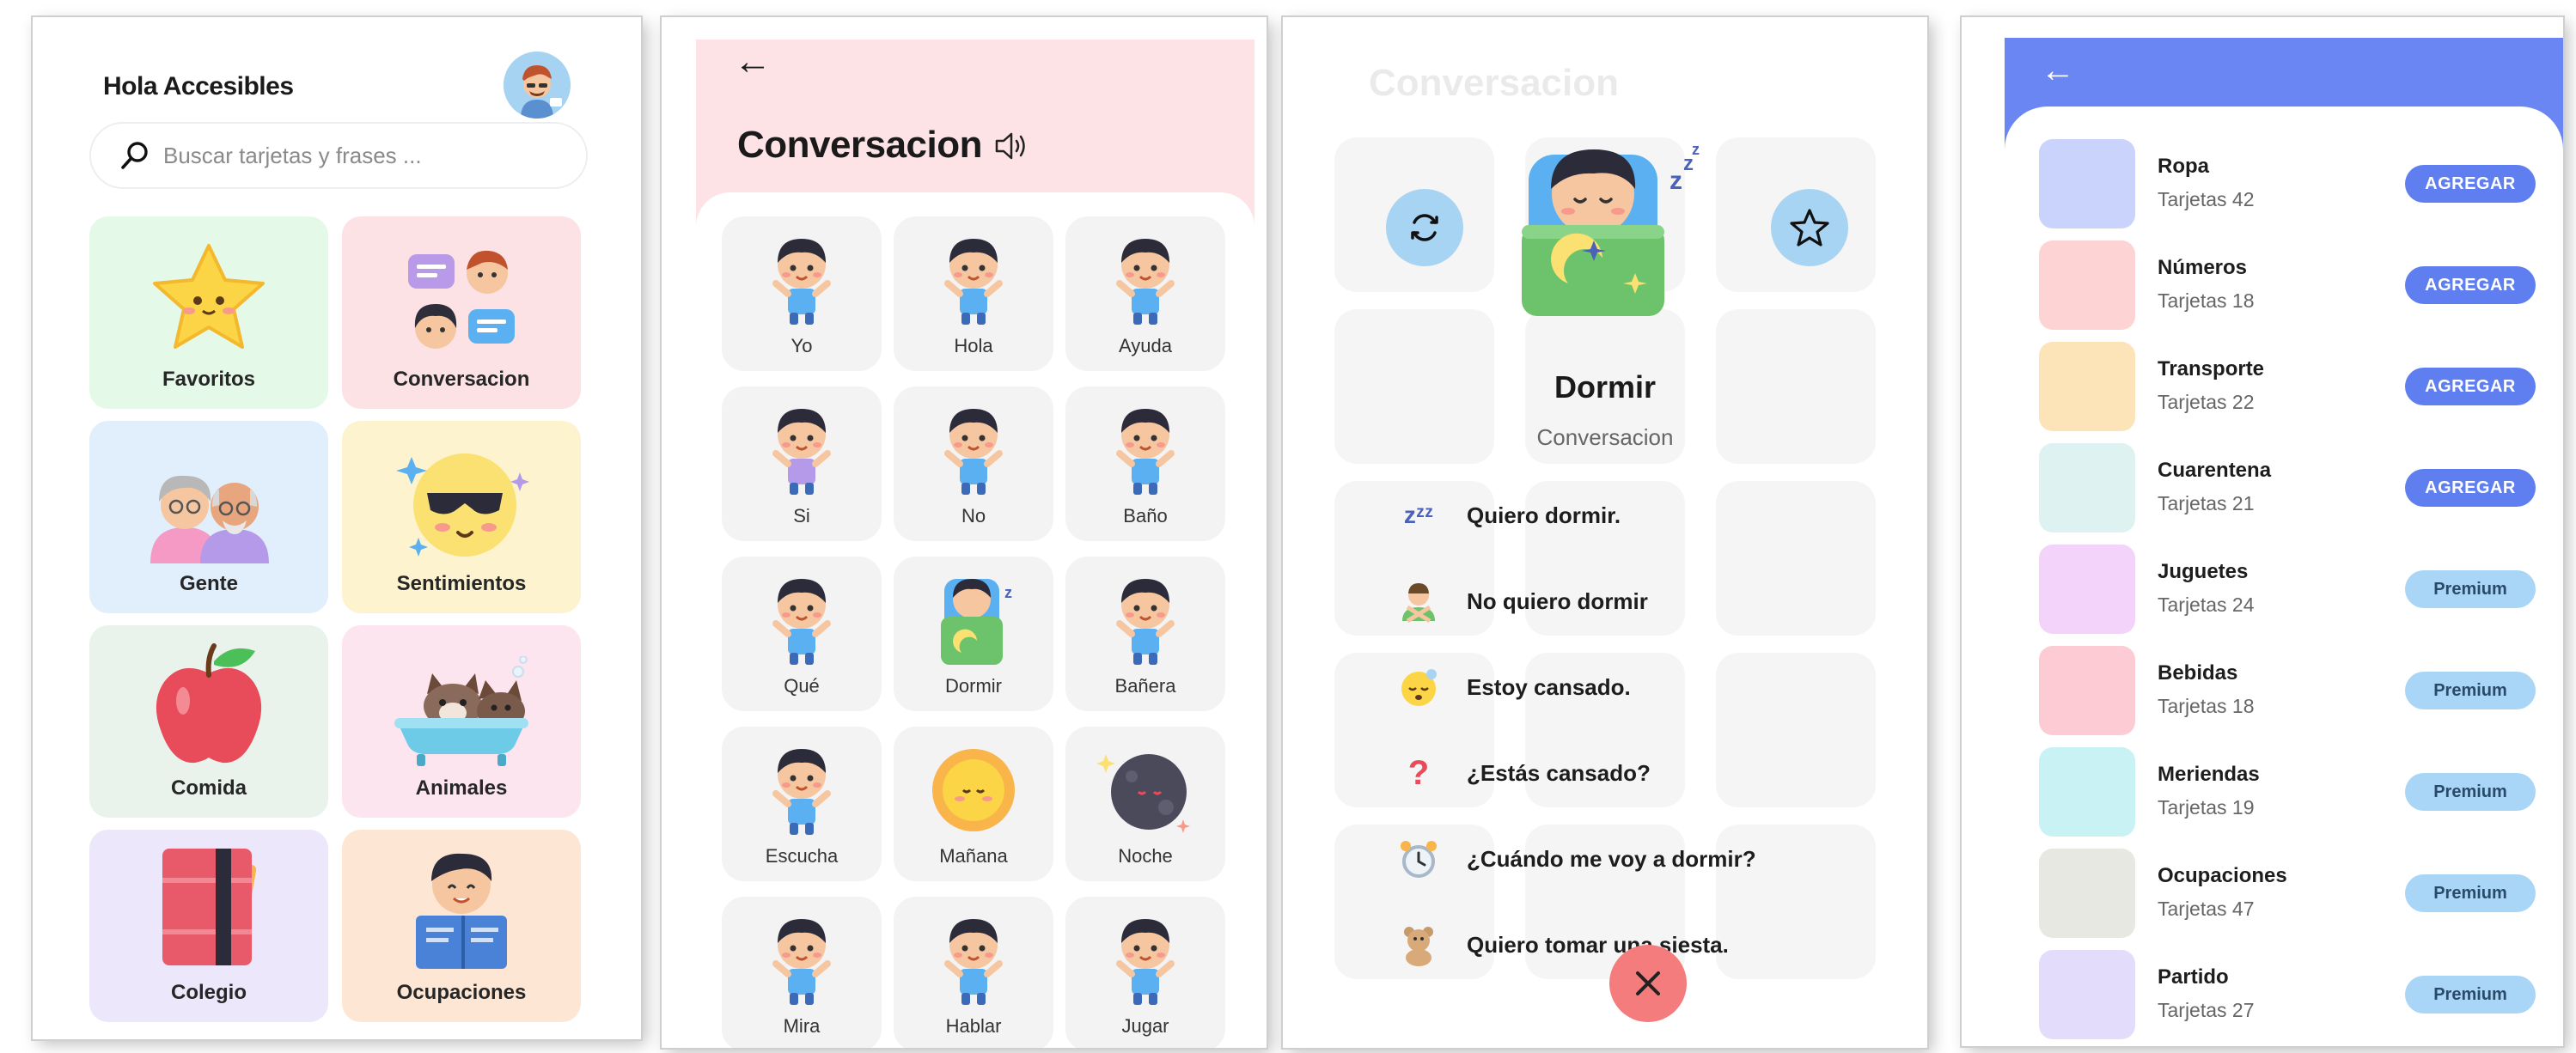 This screenshot has height=1053, width=2576. What do you see at coordinates (209, 296) in the screenshot?
I see `star-icon` at bounding box center [209, 296].